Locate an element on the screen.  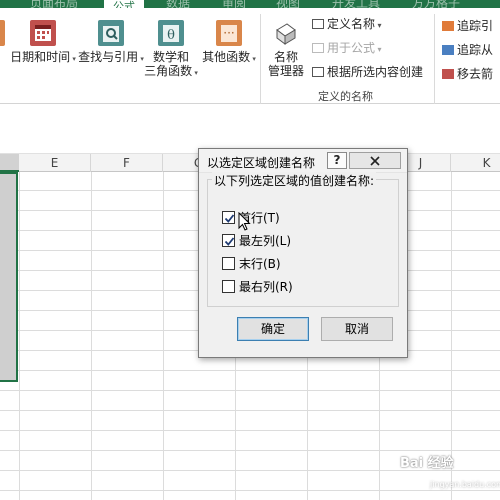
right-column-checkbox-row: 最右列(R) is located at coordinates (257, 287).